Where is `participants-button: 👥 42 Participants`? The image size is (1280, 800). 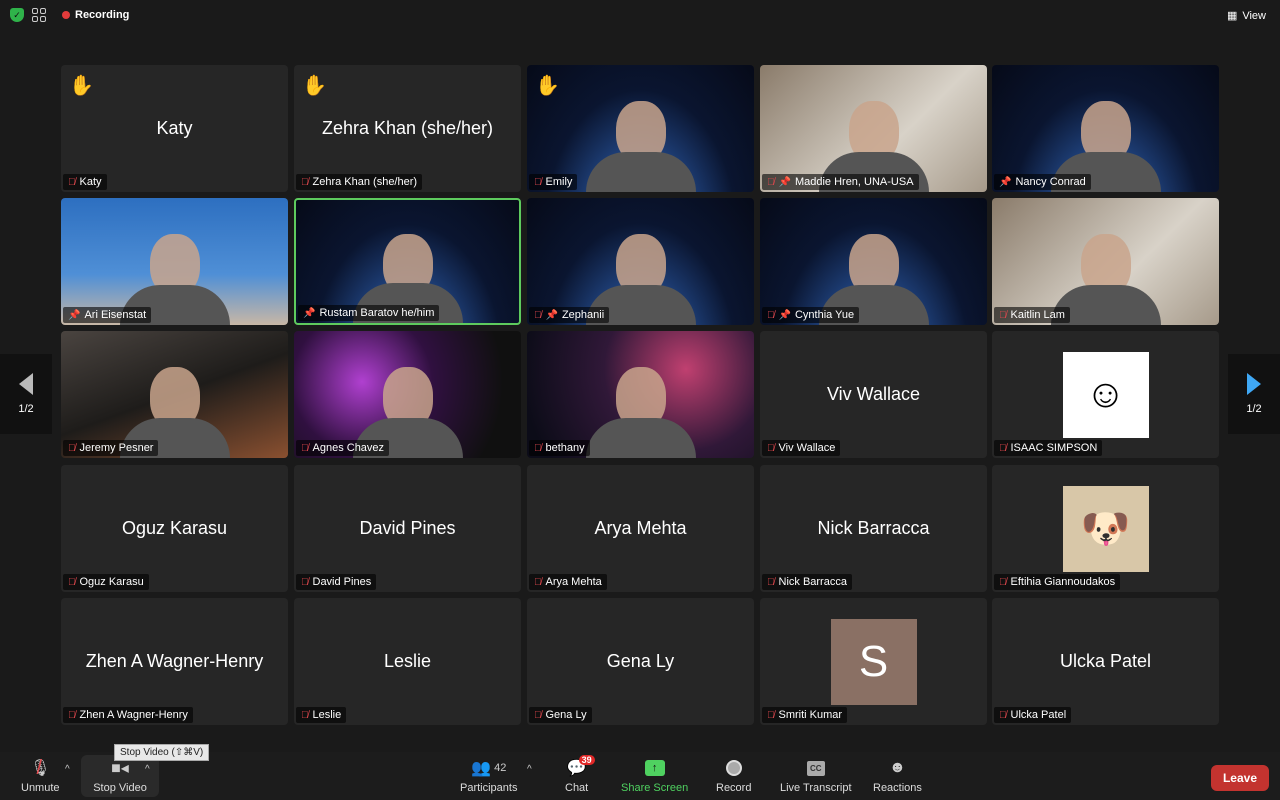
participants-button: 👥 42 Participants is located at coordinates (488, 776).